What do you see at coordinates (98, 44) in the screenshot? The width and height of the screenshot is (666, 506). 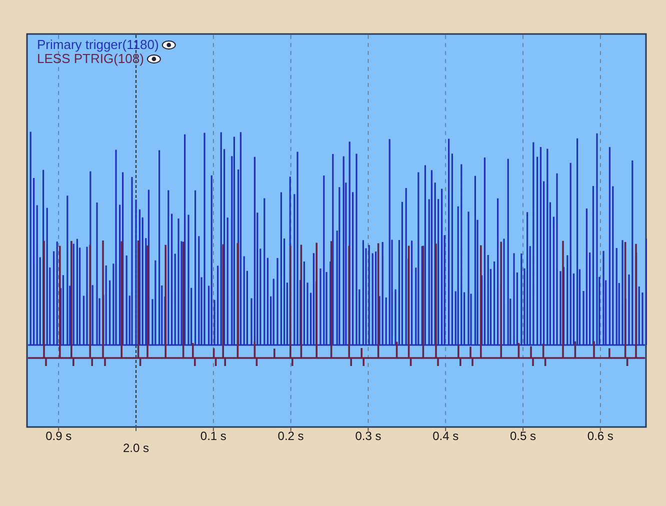 I see `legend-label: Primary trigger(1180)` at bounding box center [98, 44].